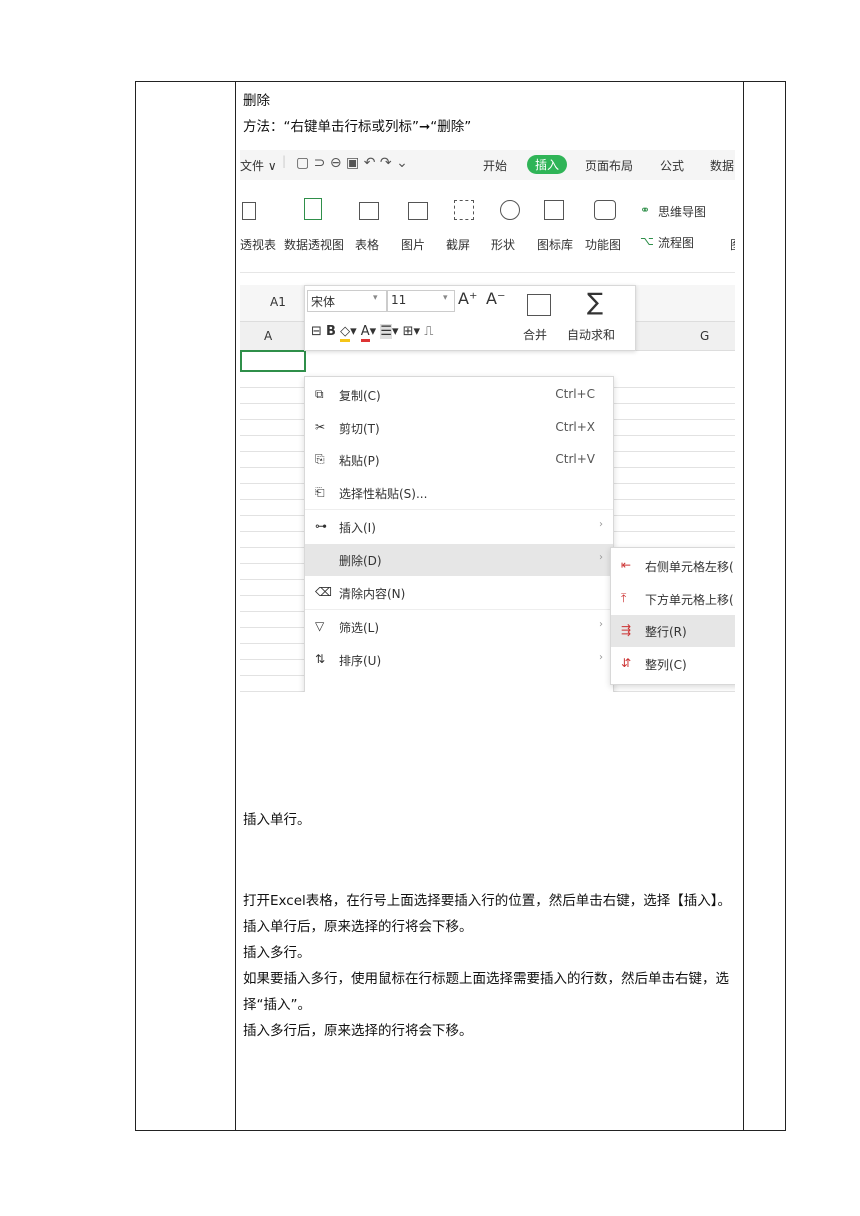  Describe the element at coordinates (256, 101) in the screenshot. I see `section-heading: 删除` at that location.